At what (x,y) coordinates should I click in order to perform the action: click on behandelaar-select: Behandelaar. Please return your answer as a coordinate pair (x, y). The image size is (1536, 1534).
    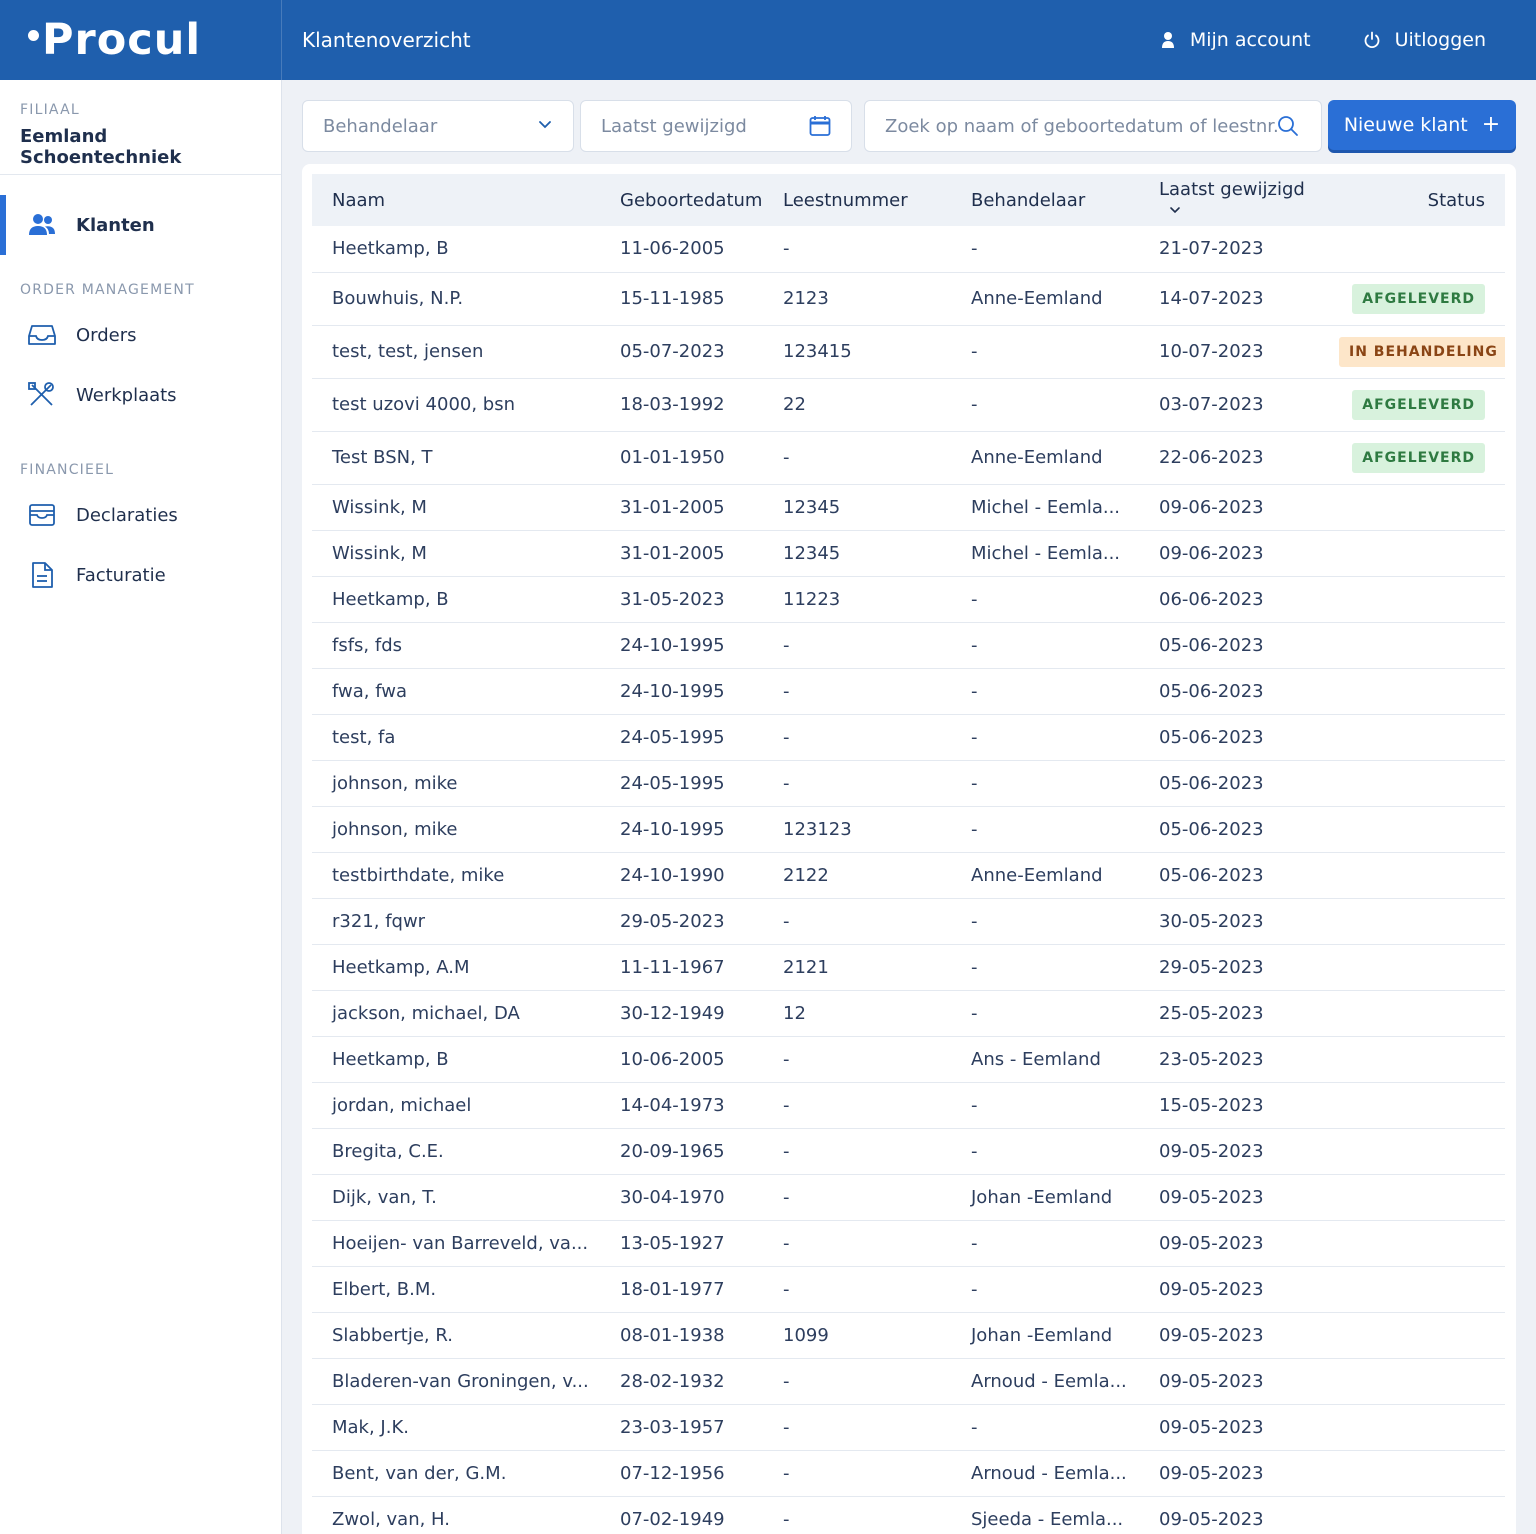
    Looking at the image, I should click on (438, 126).